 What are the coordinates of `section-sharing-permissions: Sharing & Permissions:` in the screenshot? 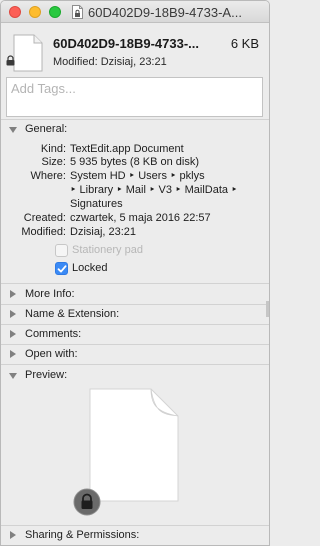 It's located at (135, 536).